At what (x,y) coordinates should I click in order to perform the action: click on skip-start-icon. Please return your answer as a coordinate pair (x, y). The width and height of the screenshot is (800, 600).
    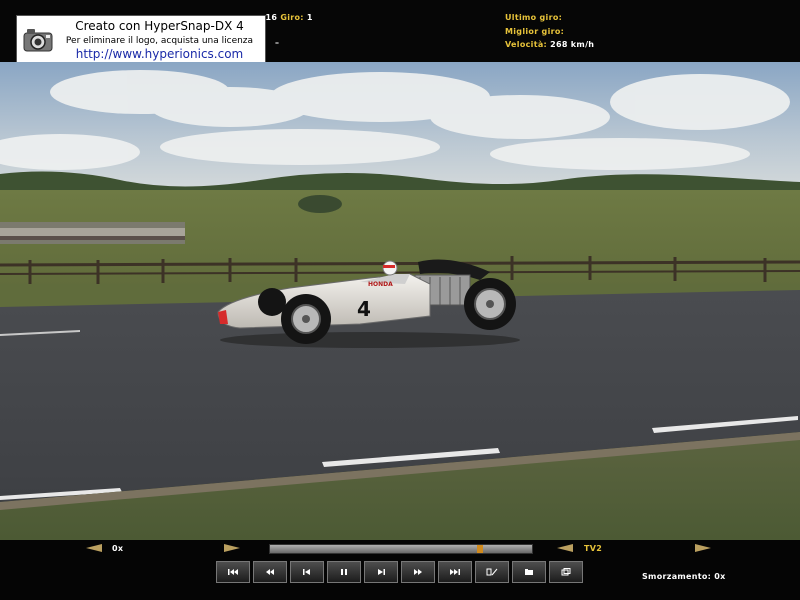
    Looking at the image, I should click on (233, 572).